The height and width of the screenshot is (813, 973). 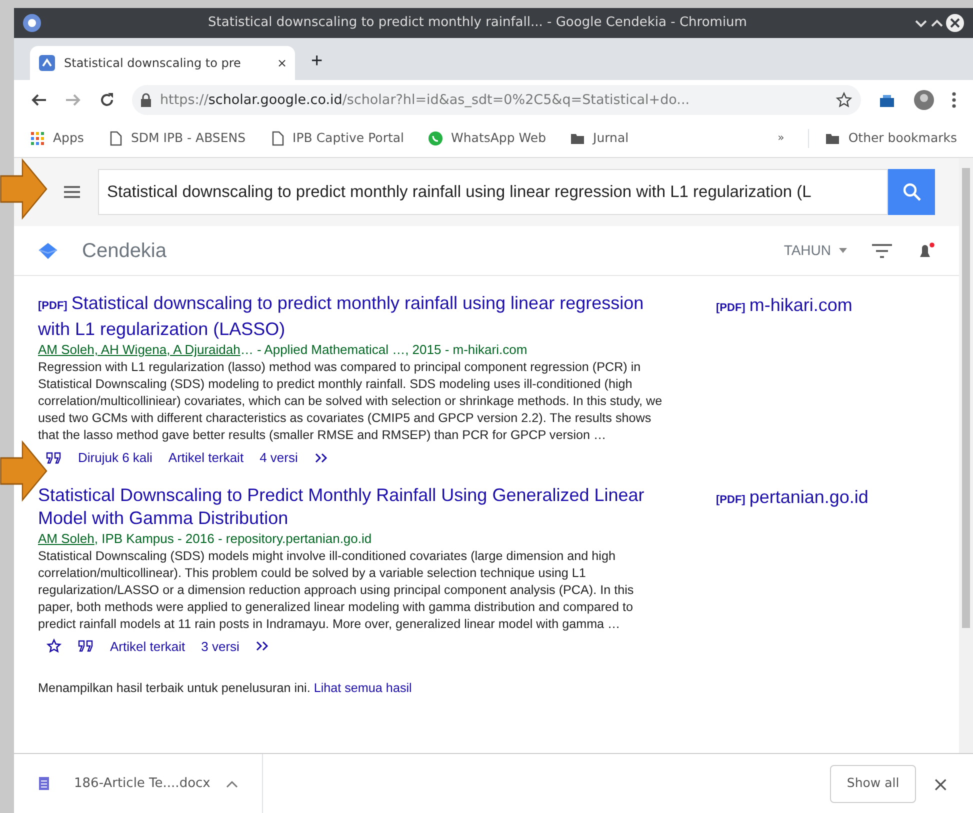 I want to click on scholar-logo-icon, so click(x=48, y=251).